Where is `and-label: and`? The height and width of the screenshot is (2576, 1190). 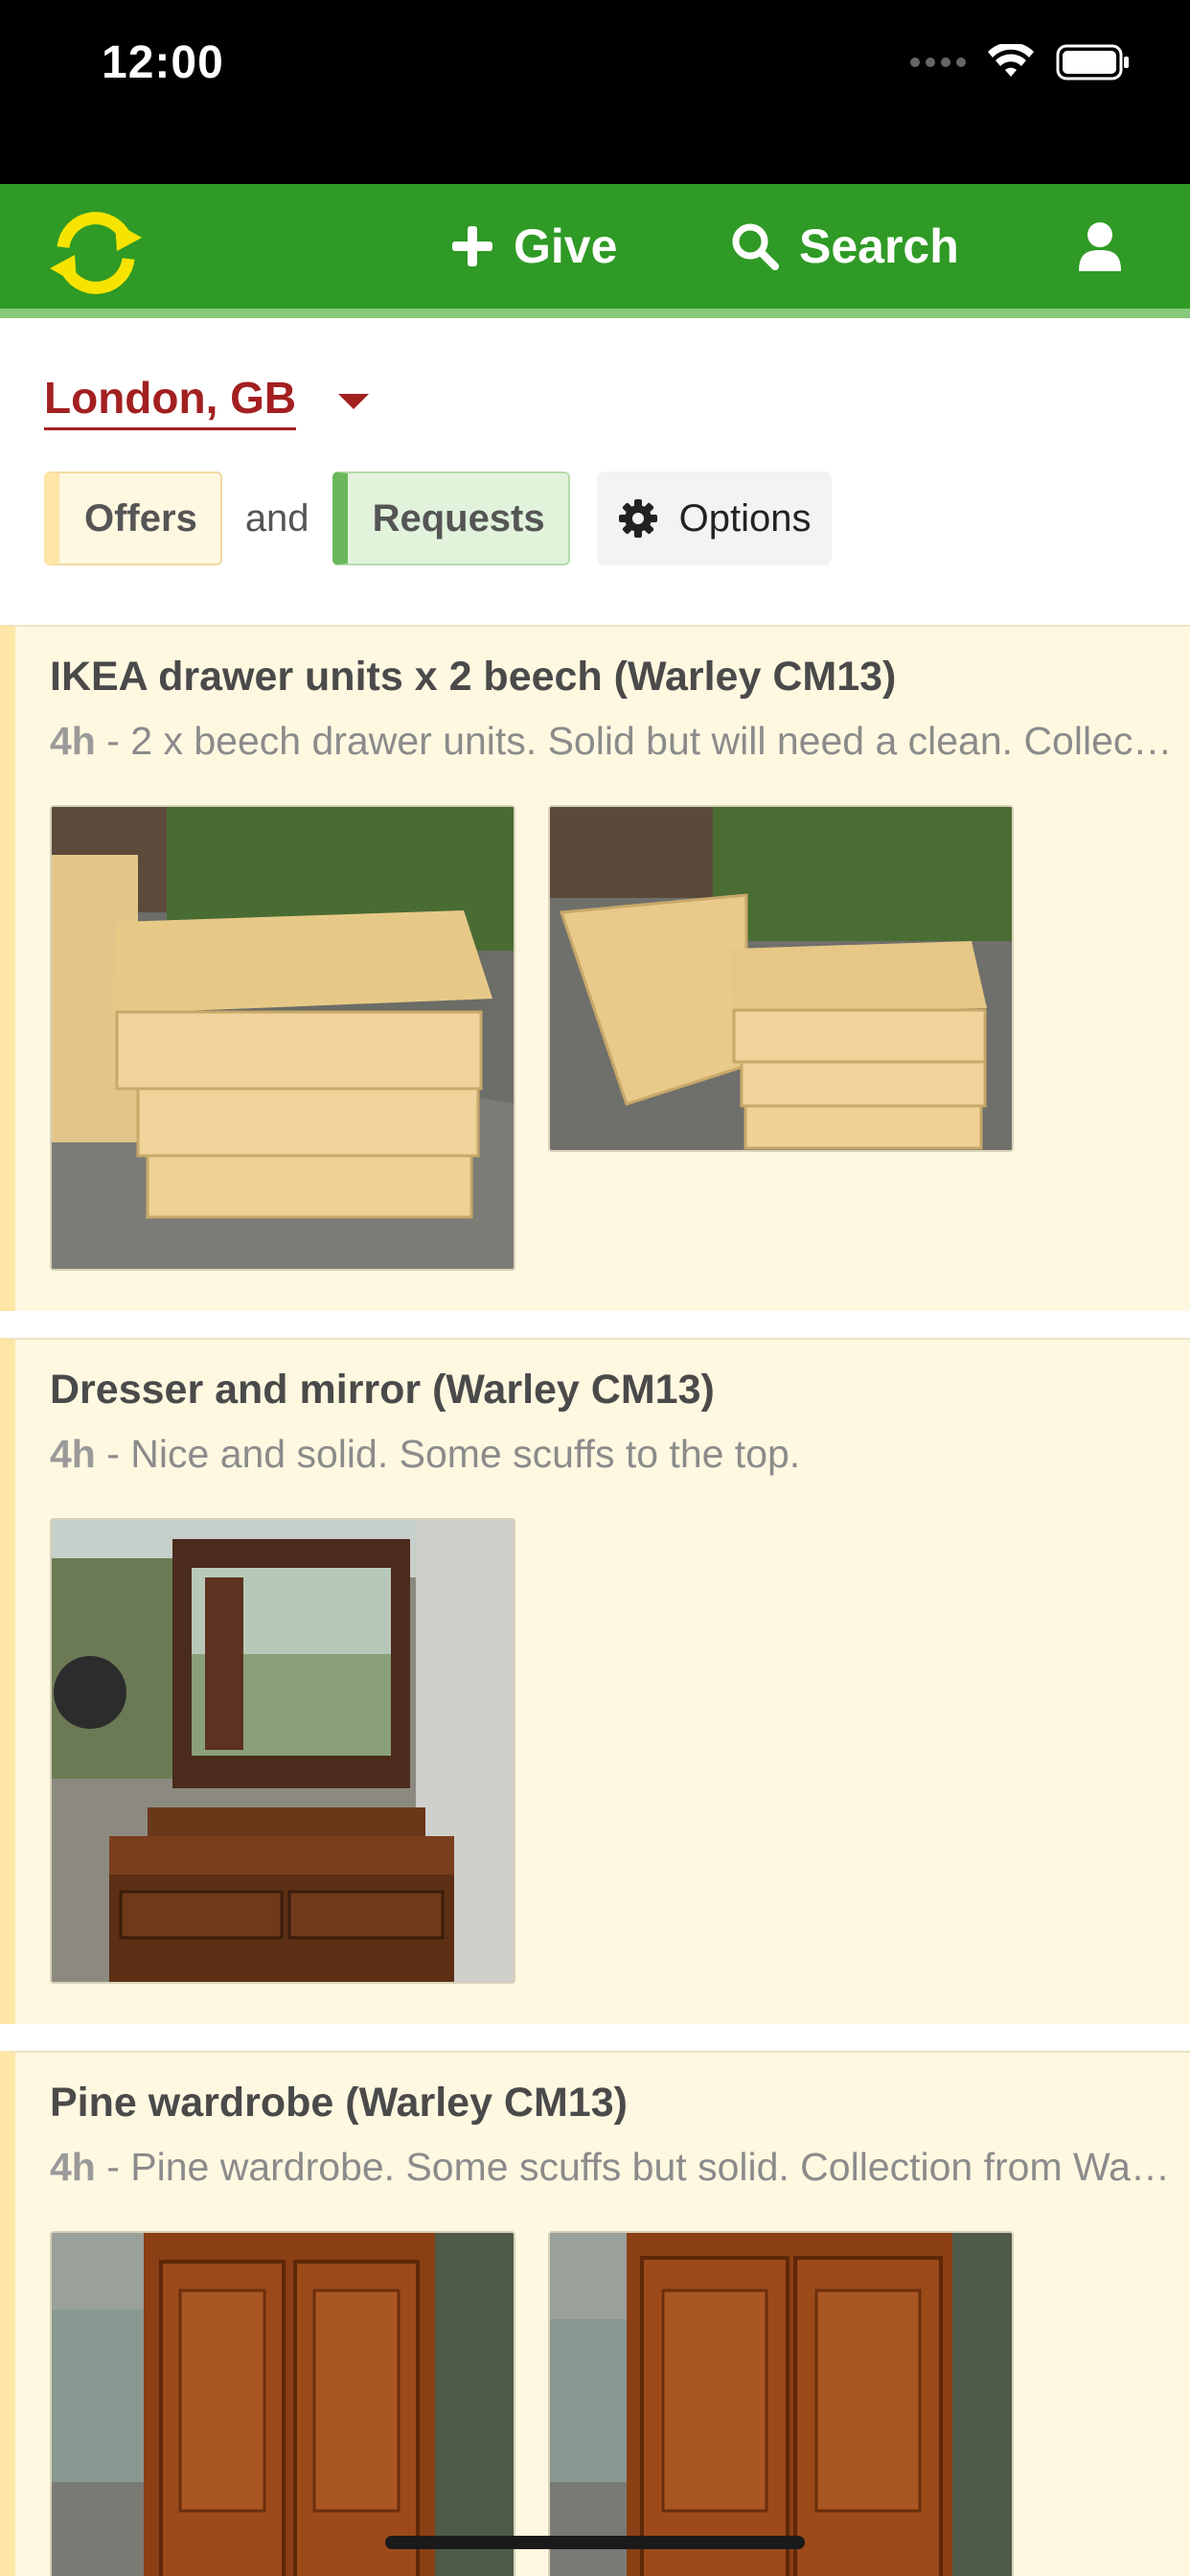
and-label: and is located at coordinates (277, 518).